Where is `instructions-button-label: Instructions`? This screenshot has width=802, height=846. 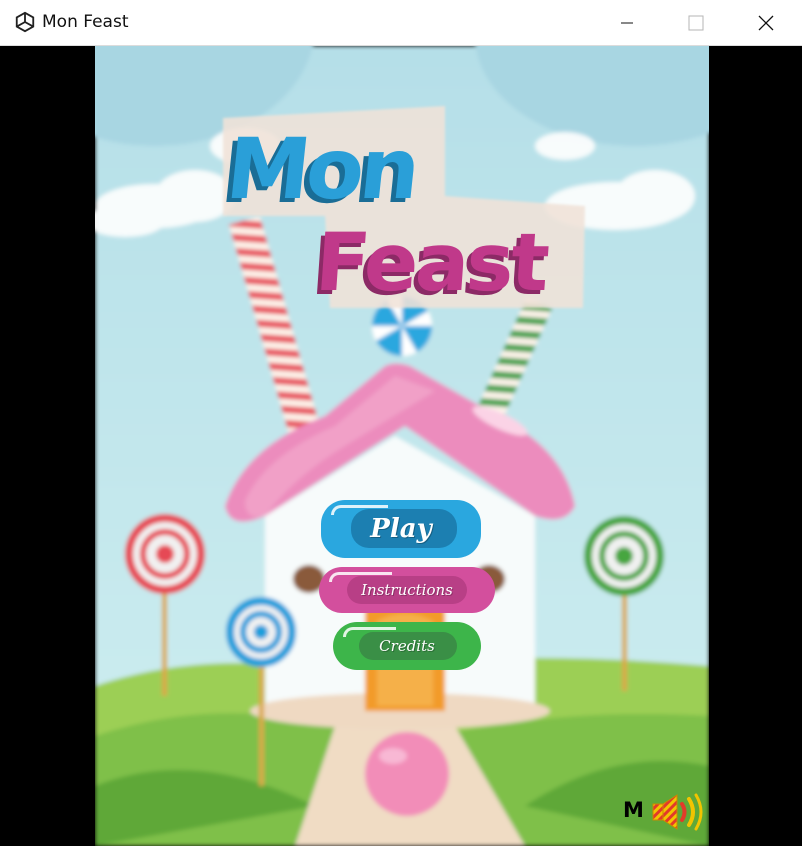 instructions-button-label: Instructions is located at coordinates (407, 590).